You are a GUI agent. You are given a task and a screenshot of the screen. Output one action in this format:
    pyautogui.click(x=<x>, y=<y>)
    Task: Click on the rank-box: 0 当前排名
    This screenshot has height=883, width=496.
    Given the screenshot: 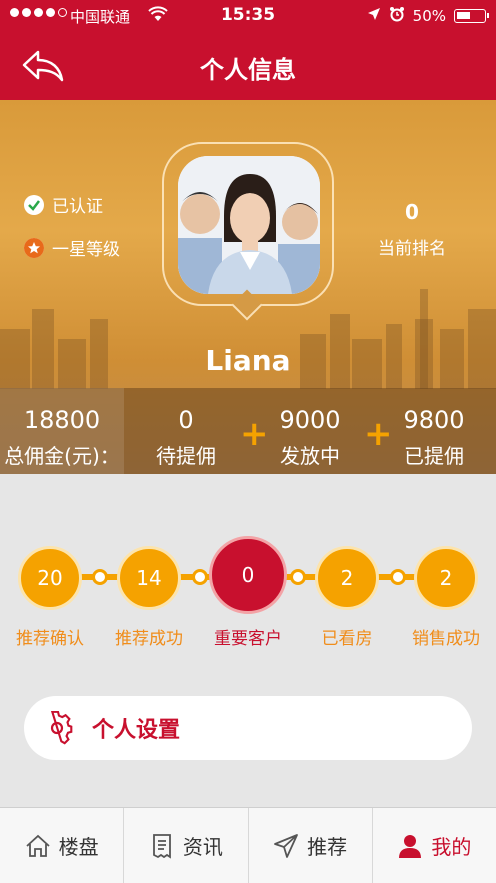 What is the action you would take?
    pyautogui.click(x=412, y=229)
    